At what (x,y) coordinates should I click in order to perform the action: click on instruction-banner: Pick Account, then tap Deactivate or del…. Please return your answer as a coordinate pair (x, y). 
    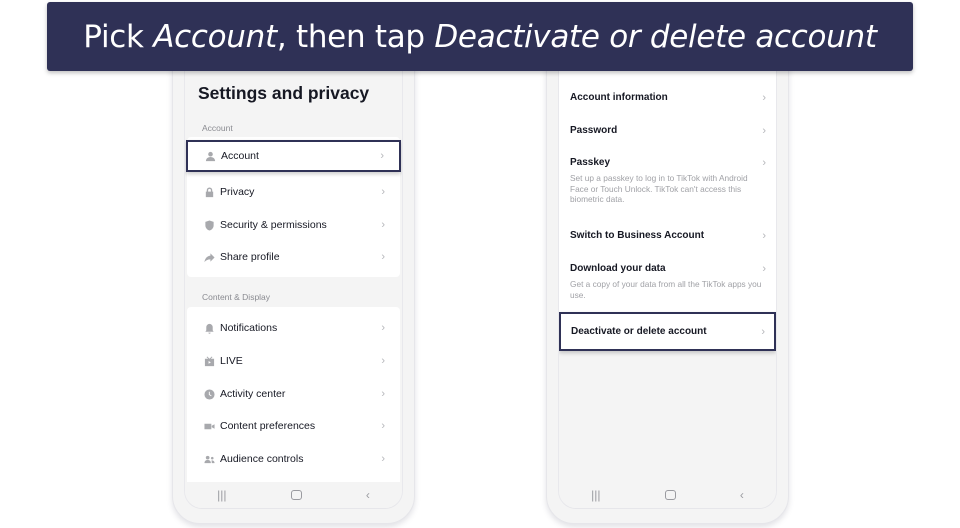
    Looking at the image, I should click on (480, 36).